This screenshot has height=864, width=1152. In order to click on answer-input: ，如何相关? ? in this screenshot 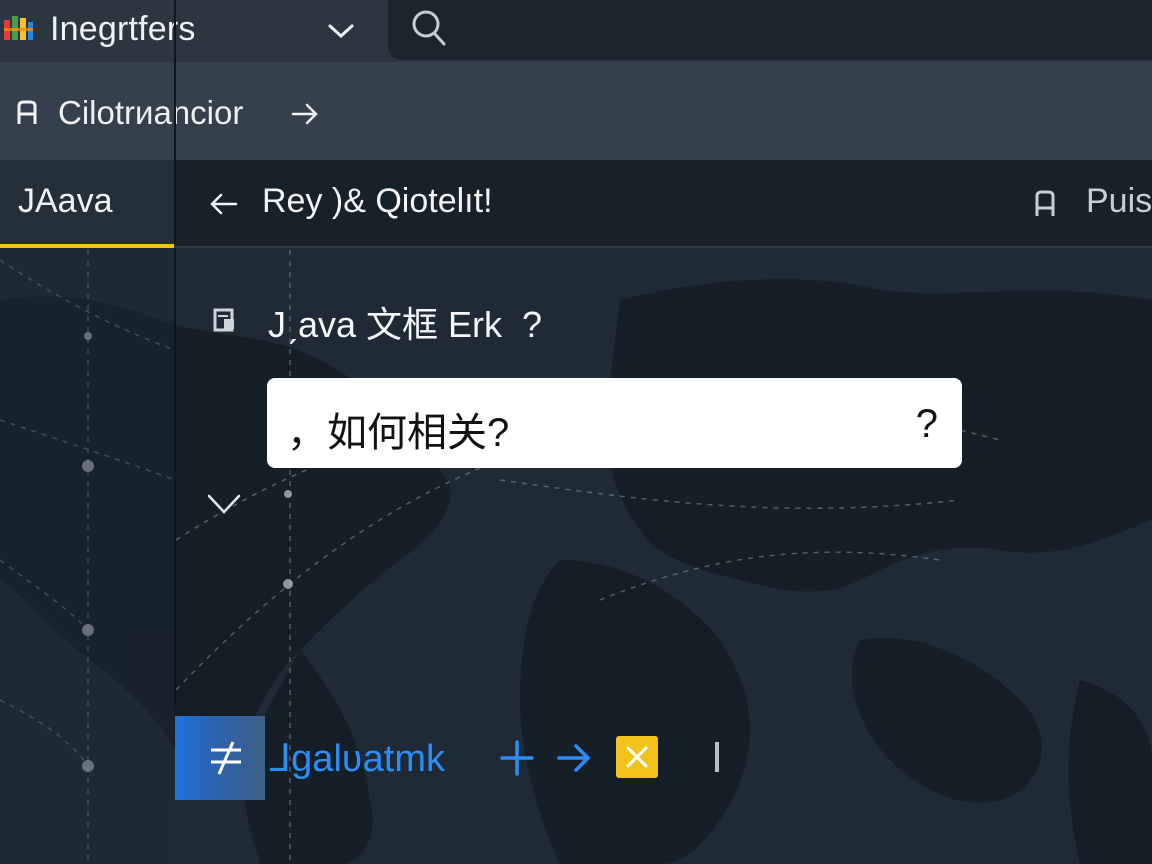, I will do `click(614, 423)`.